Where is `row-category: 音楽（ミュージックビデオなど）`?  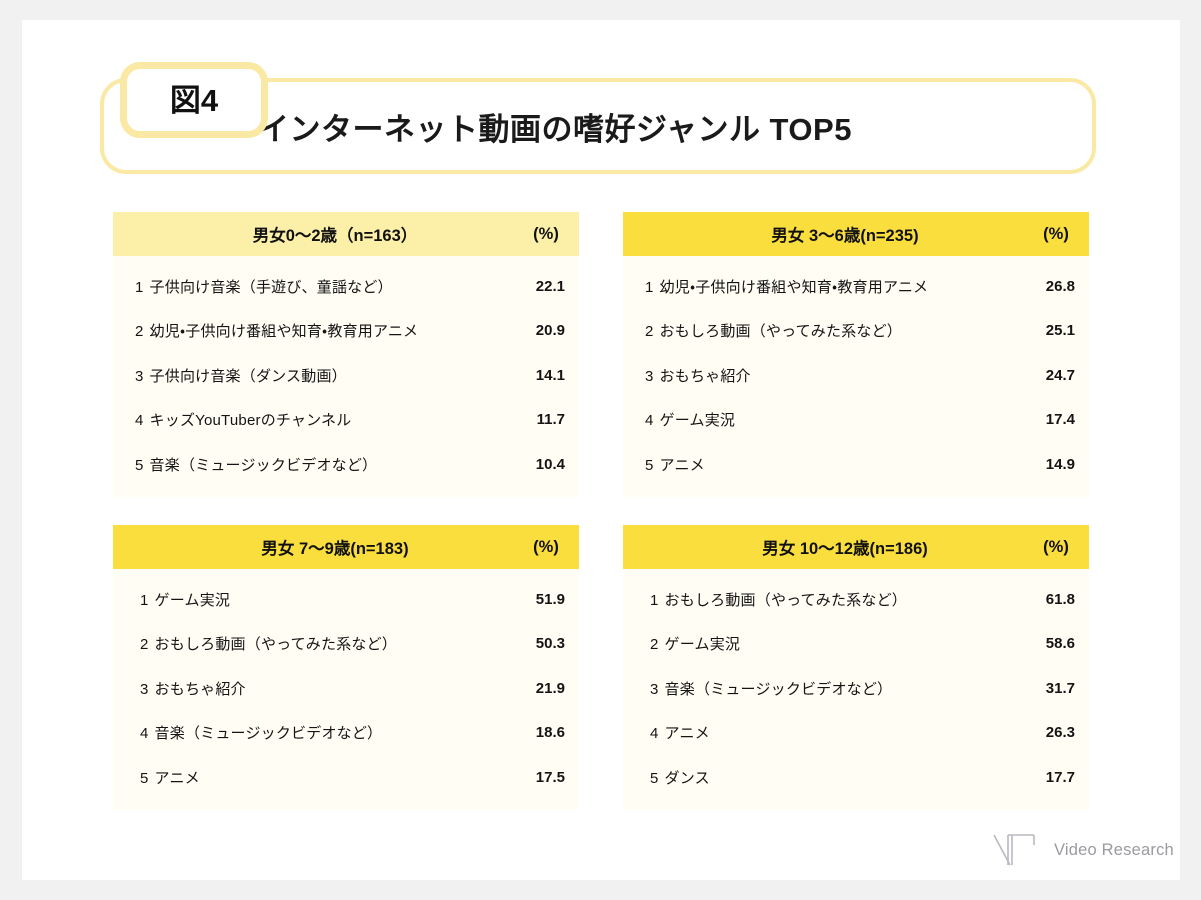
row-category: 音楽（ミュージックビデオなど） is located at coordinates (263, 465).